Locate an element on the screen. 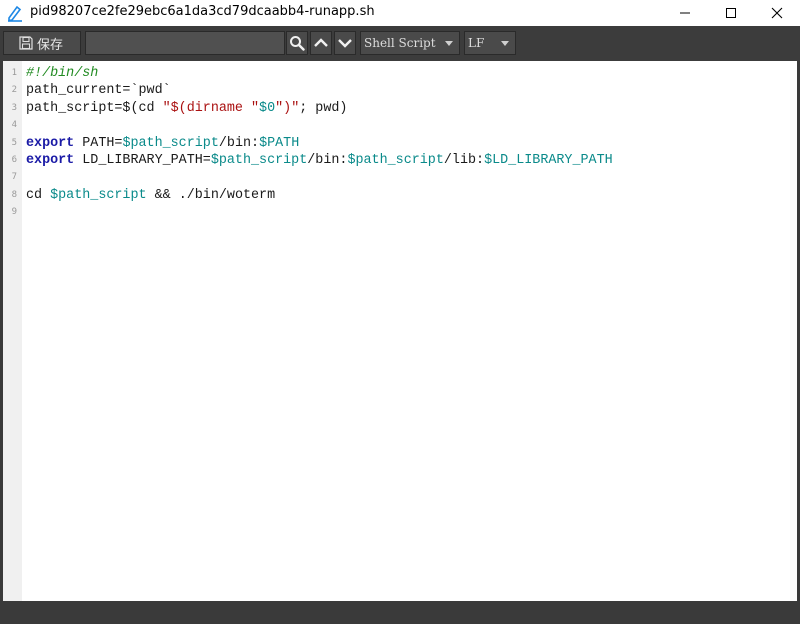 The height and width of the screenshot is (624, 800). code-line: 7 is located at coordinates (393, 177).